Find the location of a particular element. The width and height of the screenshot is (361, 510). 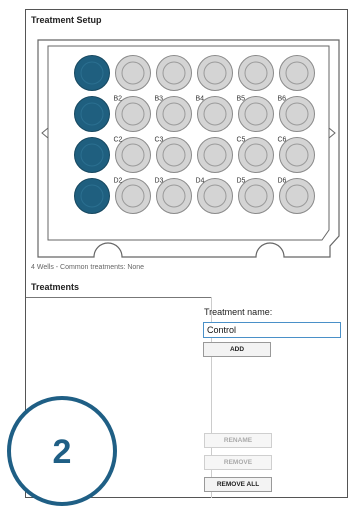

treatments-divider is located at coordinates (118, 297).